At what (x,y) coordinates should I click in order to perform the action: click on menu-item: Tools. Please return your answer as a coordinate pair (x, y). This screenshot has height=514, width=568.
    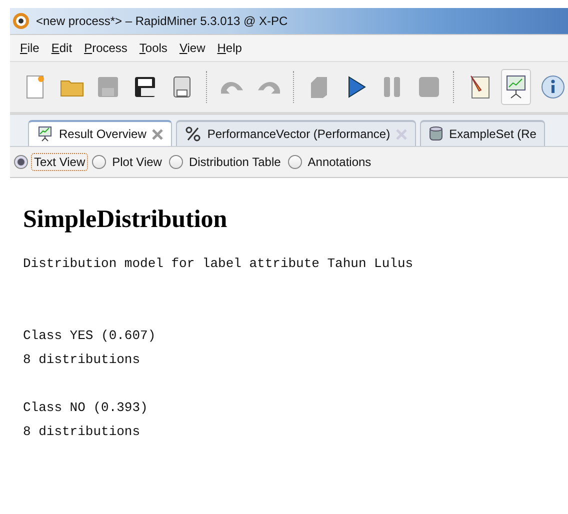
    Looking at the image, I should click on (153, 48).